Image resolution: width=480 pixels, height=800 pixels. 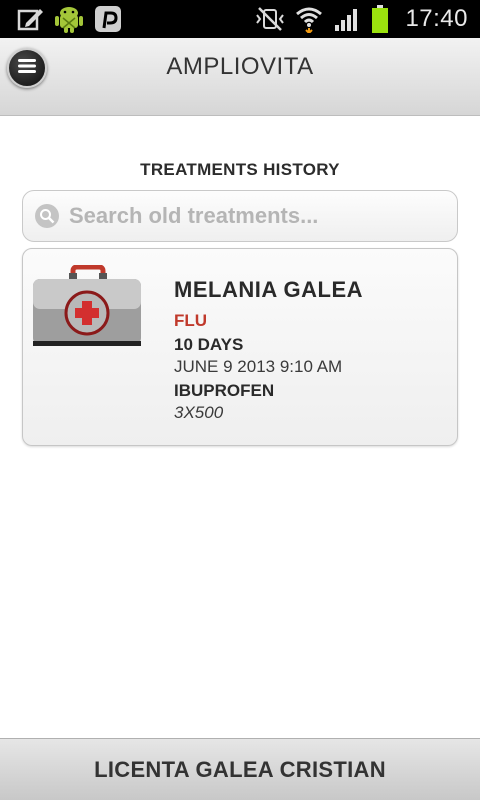 What do you see at coordinates (224, 390) in the screenshot?
I see `medicine-name: IBUPROFEN` at bounding box center [224, 390].